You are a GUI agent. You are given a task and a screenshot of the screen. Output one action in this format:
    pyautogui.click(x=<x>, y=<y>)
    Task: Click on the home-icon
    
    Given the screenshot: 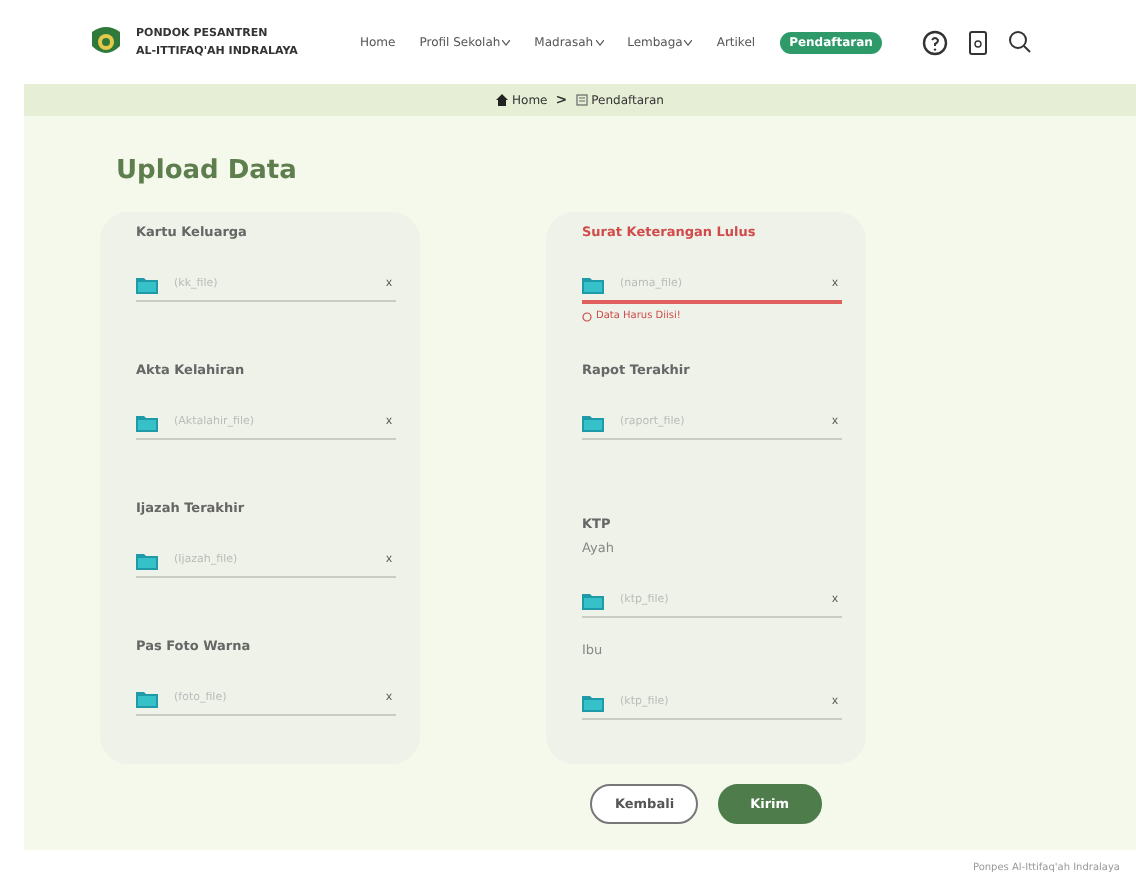 What is the action you would take?
    pyautogui.click(x=502, y=100)
    